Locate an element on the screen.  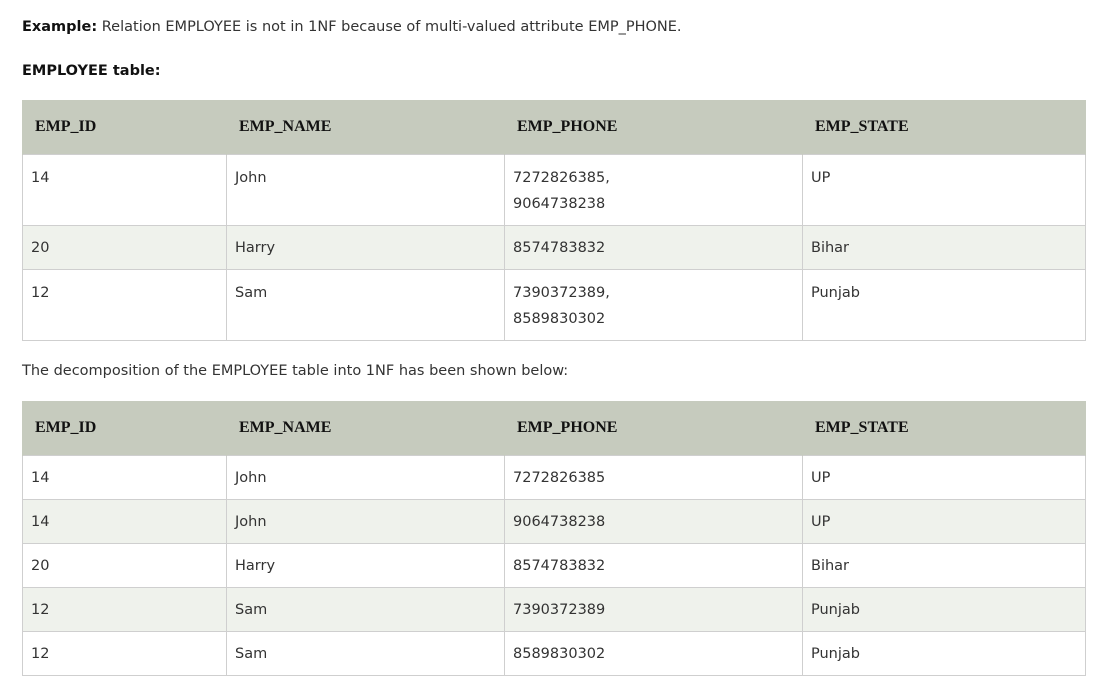
table-row: 12 Sam 8589830302 Punjab is located at coordinates (554, 653).